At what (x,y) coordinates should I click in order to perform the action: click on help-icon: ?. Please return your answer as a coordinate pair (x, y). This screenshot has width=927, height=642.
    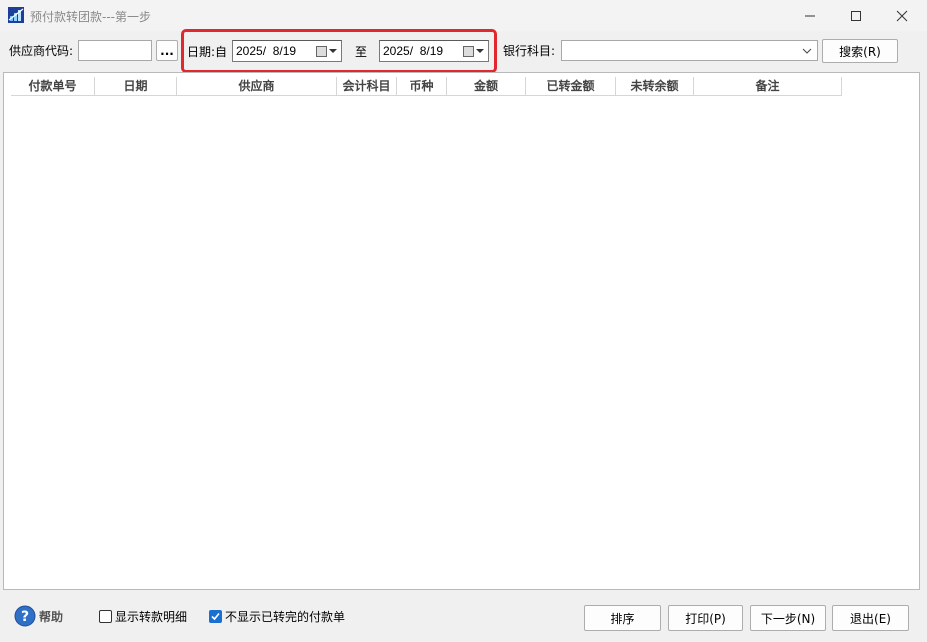
    Looking at the image, I should click on (25, 616).